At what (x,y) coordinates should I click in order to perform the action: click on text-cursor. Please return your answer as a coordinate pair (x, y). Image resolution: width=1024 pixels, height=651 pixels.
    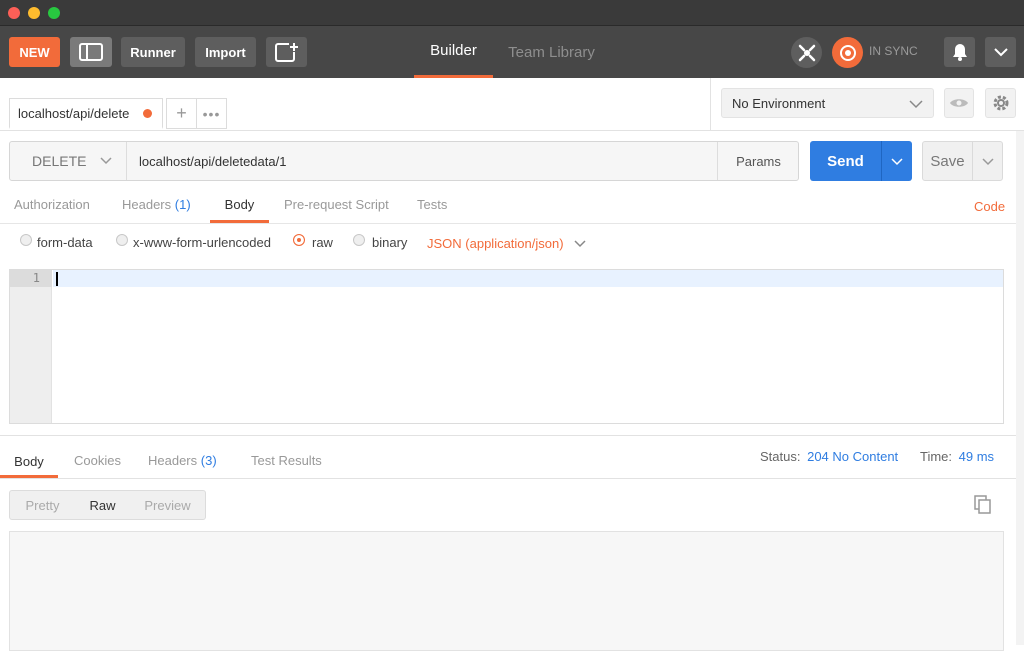
    Looking at the image, I should click on (57, 279).